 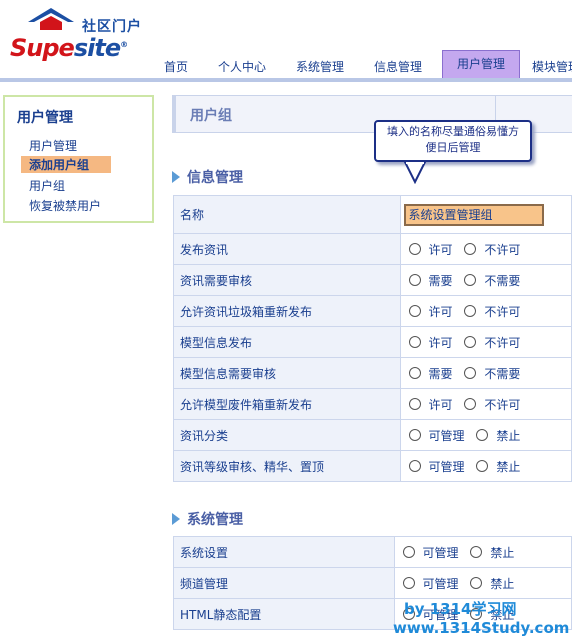 I want to click on group-name-input: 系统设置管理组, so click(x=473, y=214).